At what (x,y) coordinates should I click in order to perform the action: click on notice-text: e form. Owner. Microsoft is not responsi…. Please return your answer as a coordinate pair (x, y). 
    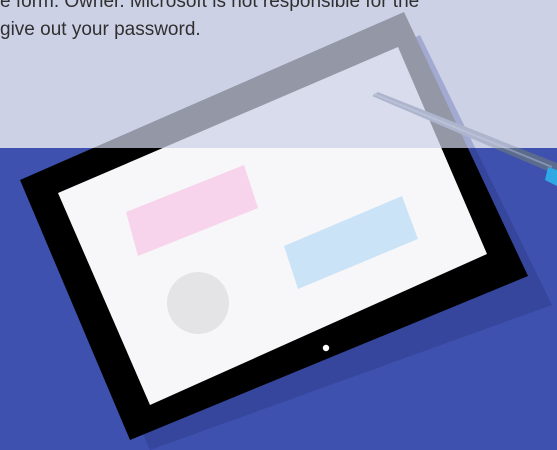
    Looking at the image, I should click on (278, 22).